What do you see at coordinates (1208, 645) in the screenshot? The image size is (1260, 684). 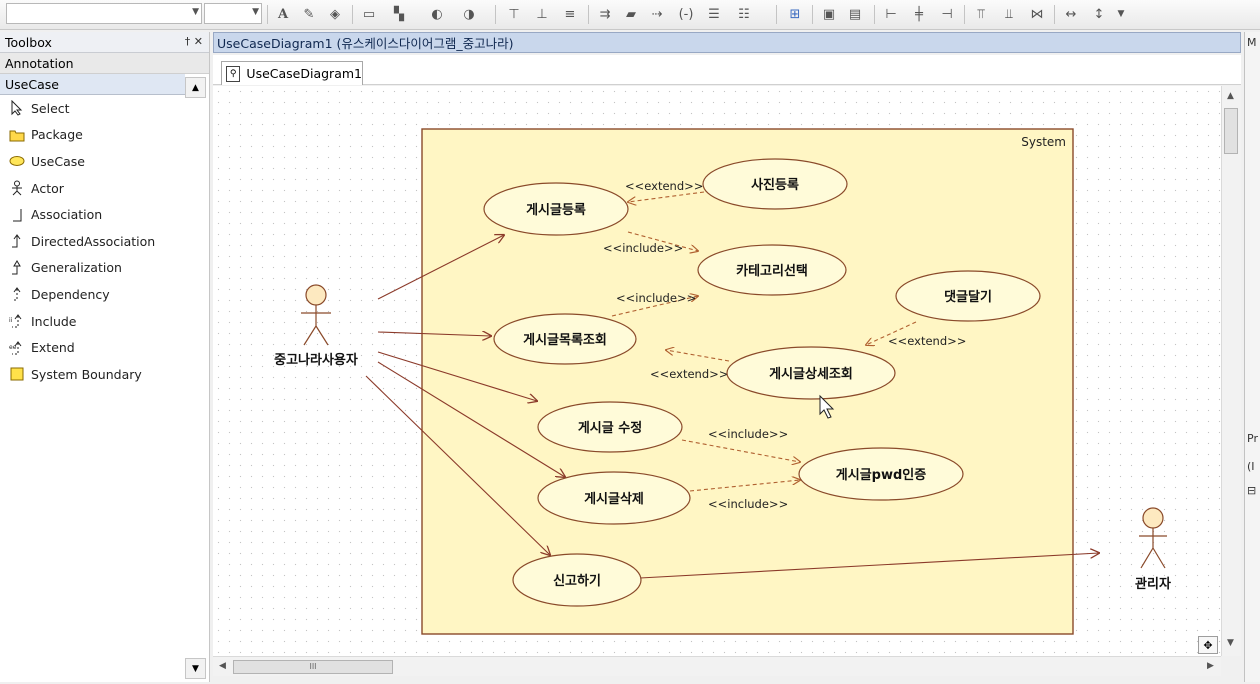 I see `pan-button: ✥` at bounding box center [1208, 645].